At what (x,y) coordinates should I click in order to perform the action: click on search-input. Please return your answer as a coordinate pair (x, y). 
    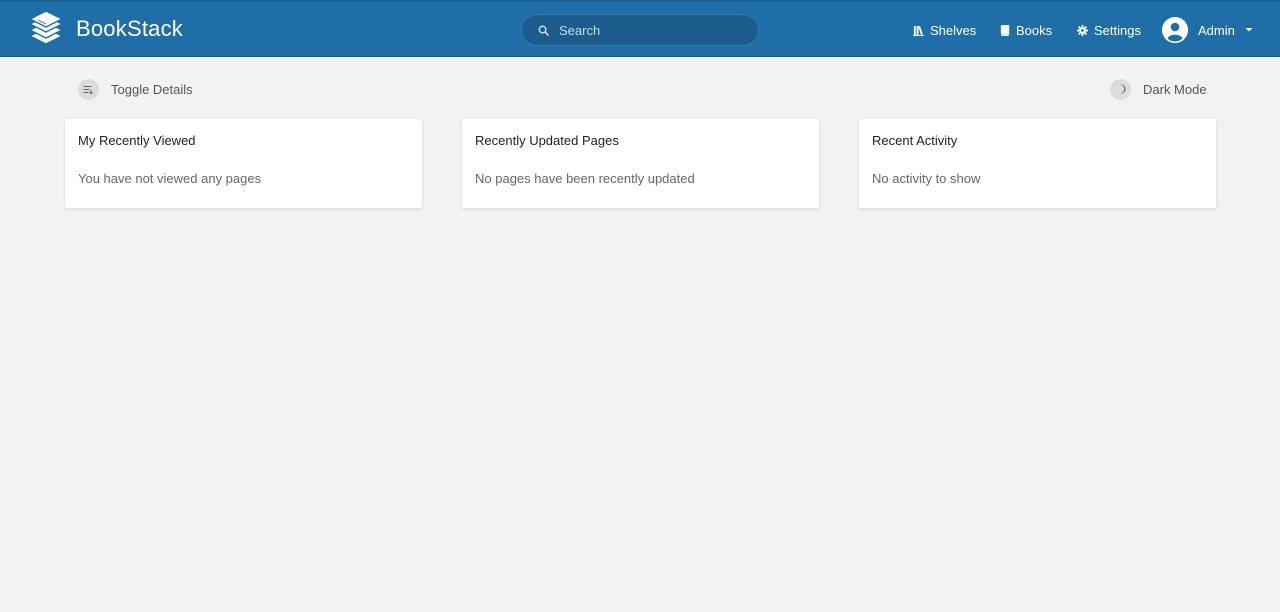
    Looking at the image, I should click on (654, 30).